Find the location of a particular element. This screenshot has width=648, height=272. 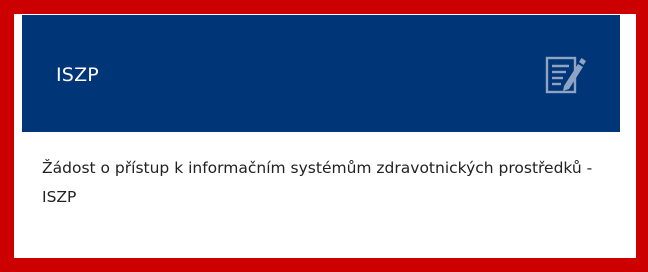

form-edit-icon is located at coordinates (565, 74).